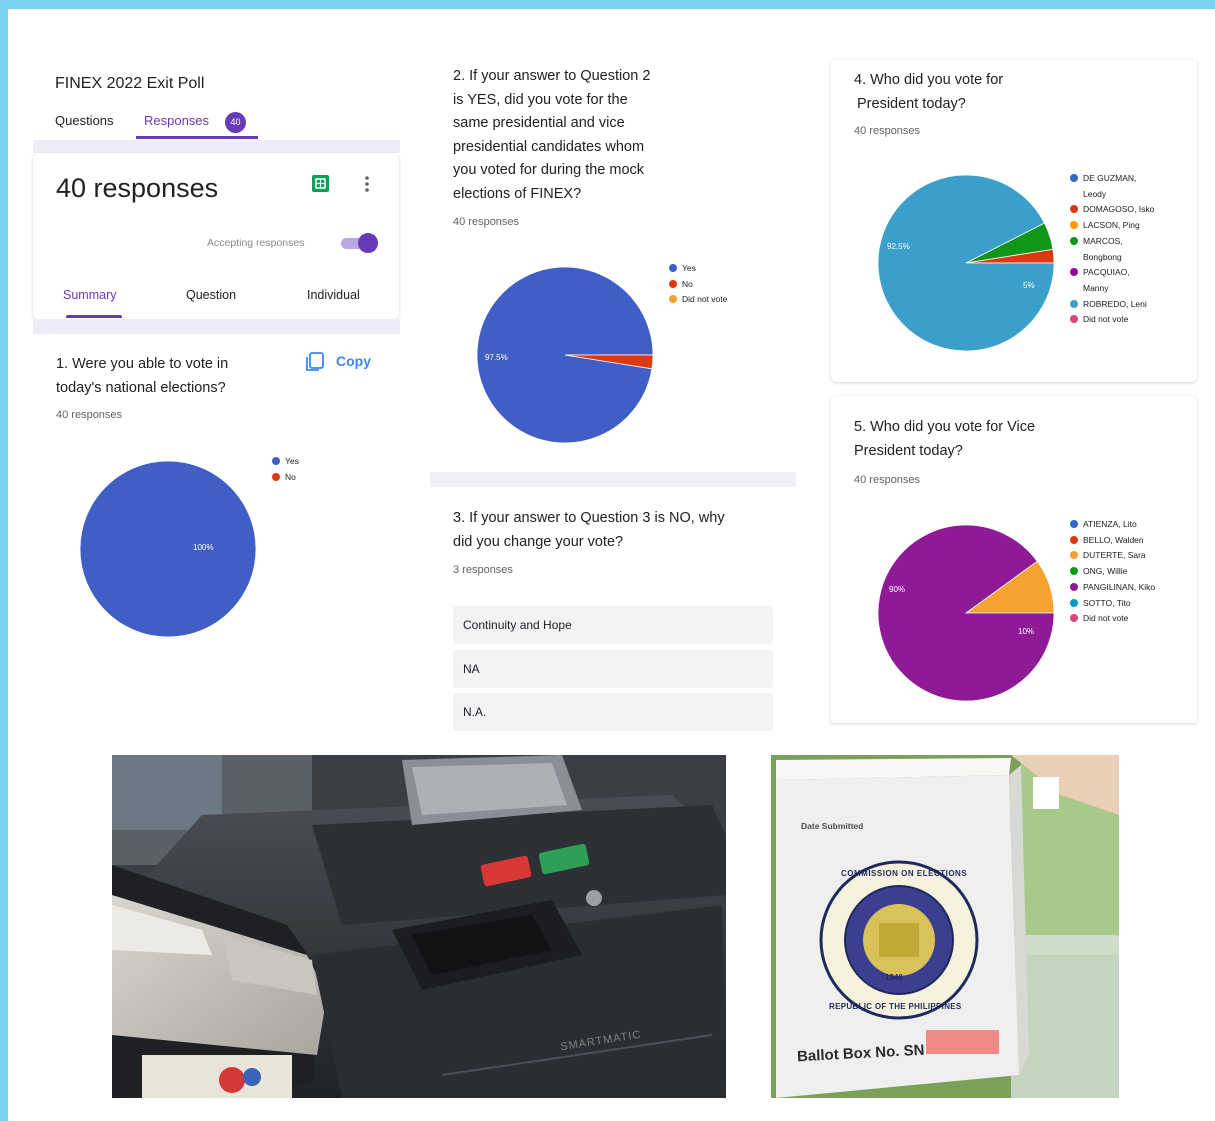 The height and width of the screenshot is (1121, 1215). I want to click on q5-legend-item: ONG, Willie, so click(1112, 572).